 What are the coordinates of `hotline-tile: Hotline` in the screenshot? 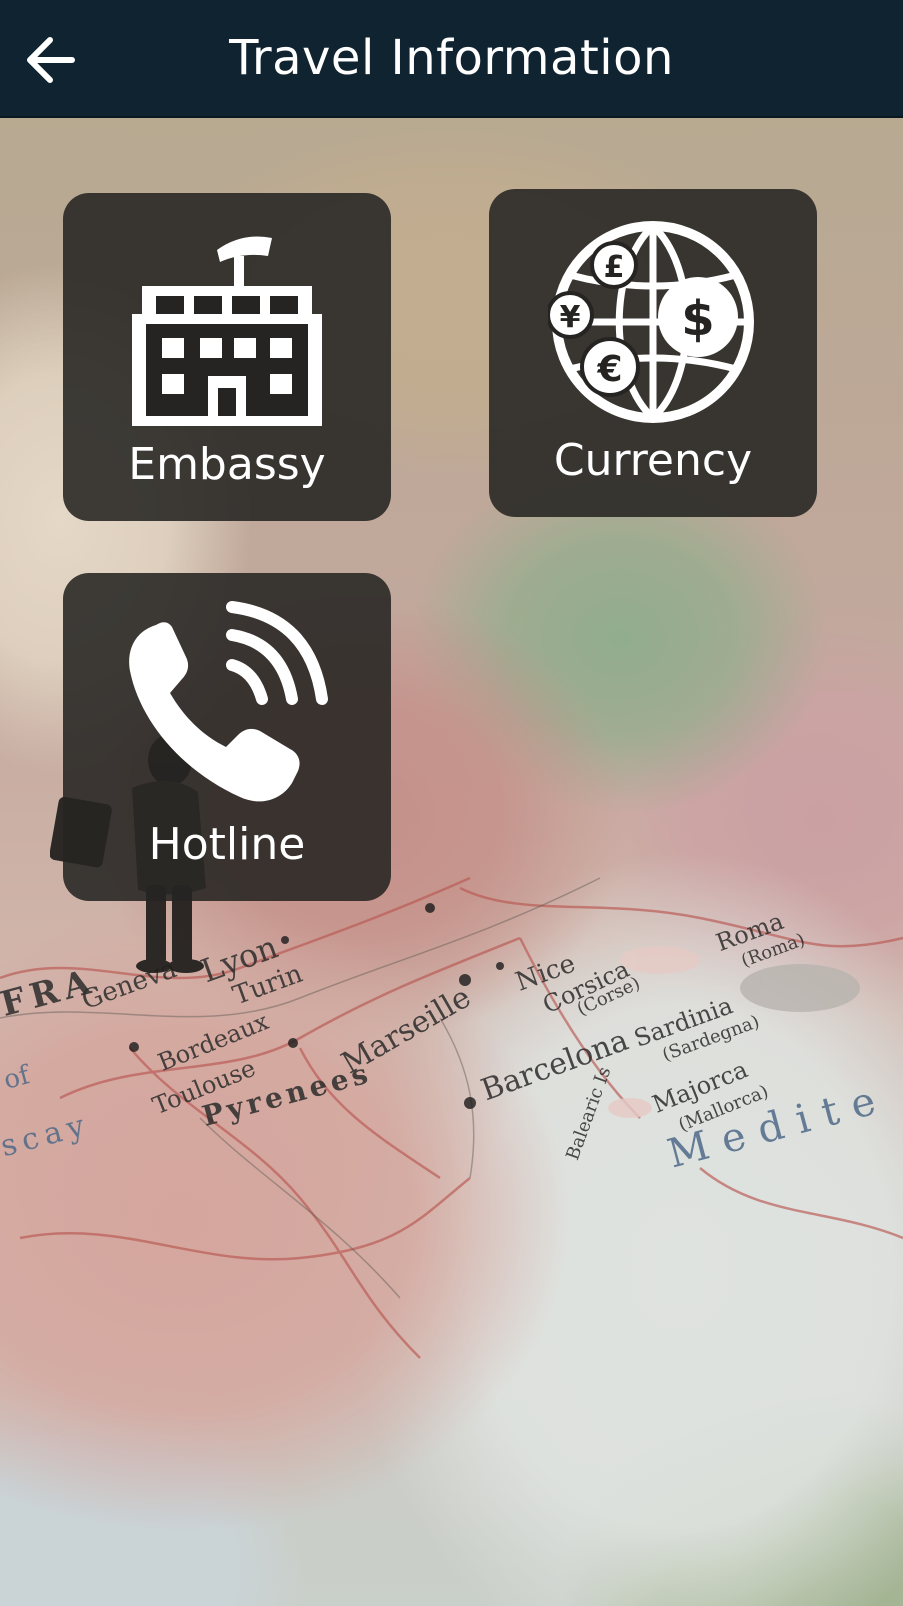 It's located at (227, 737).